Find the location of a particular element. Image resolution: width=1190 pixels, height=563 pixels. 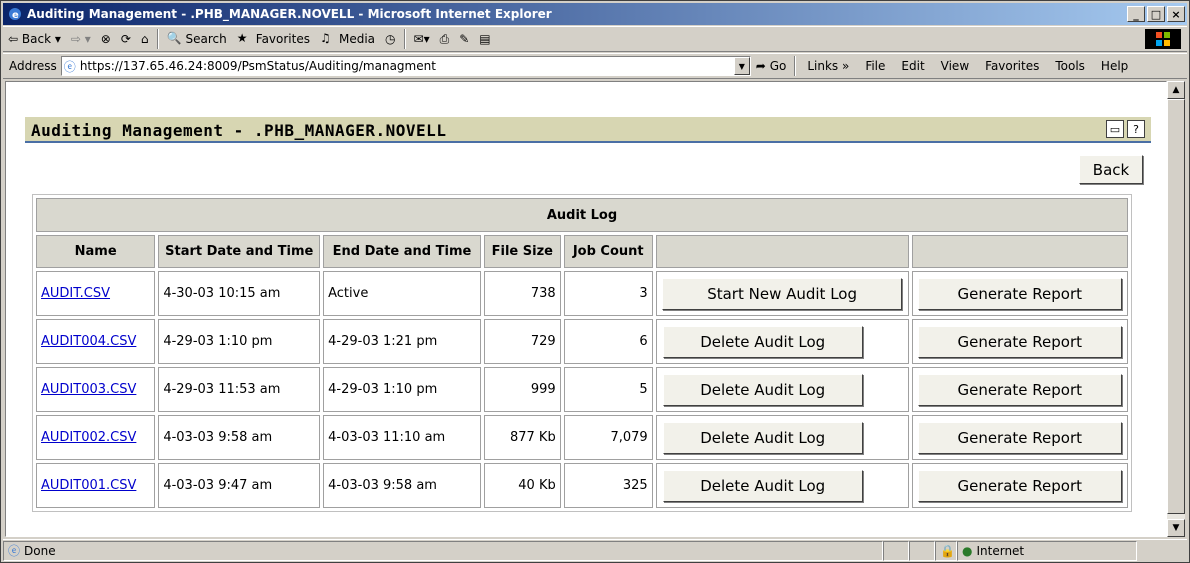

mail-icon: ✉▾ is located at coordinates (421, 39).